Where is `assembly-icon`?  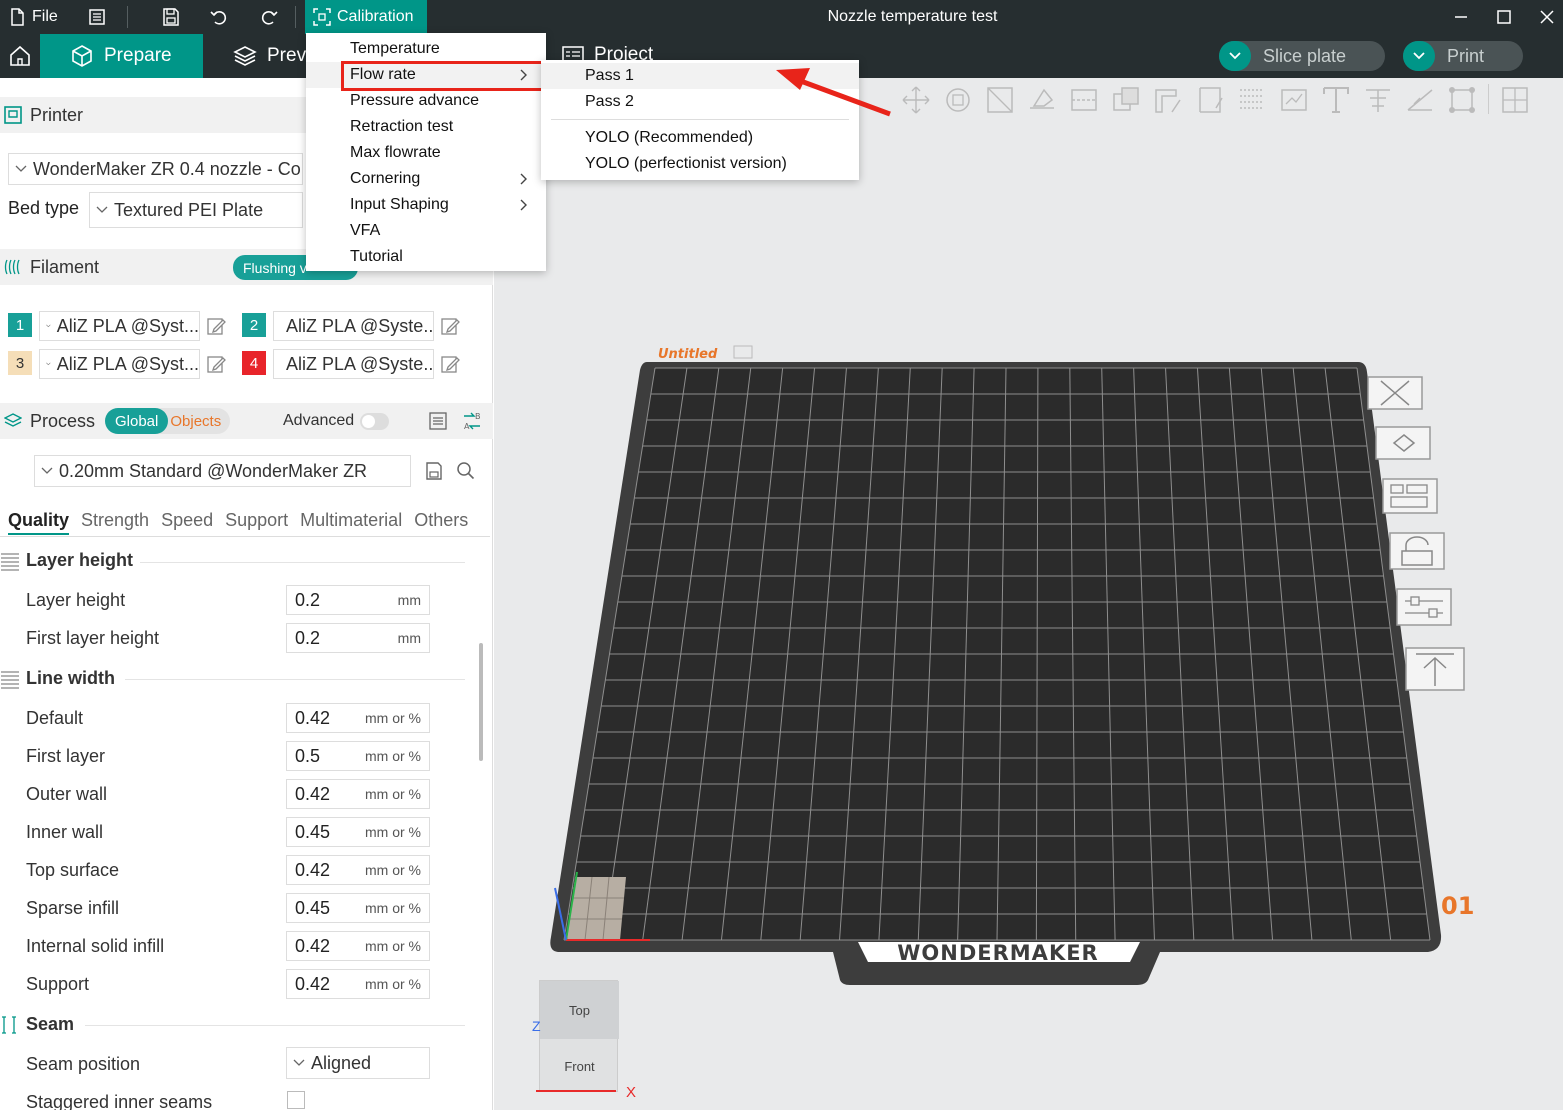
assembly-icon is located at coordinates (1462, 100).